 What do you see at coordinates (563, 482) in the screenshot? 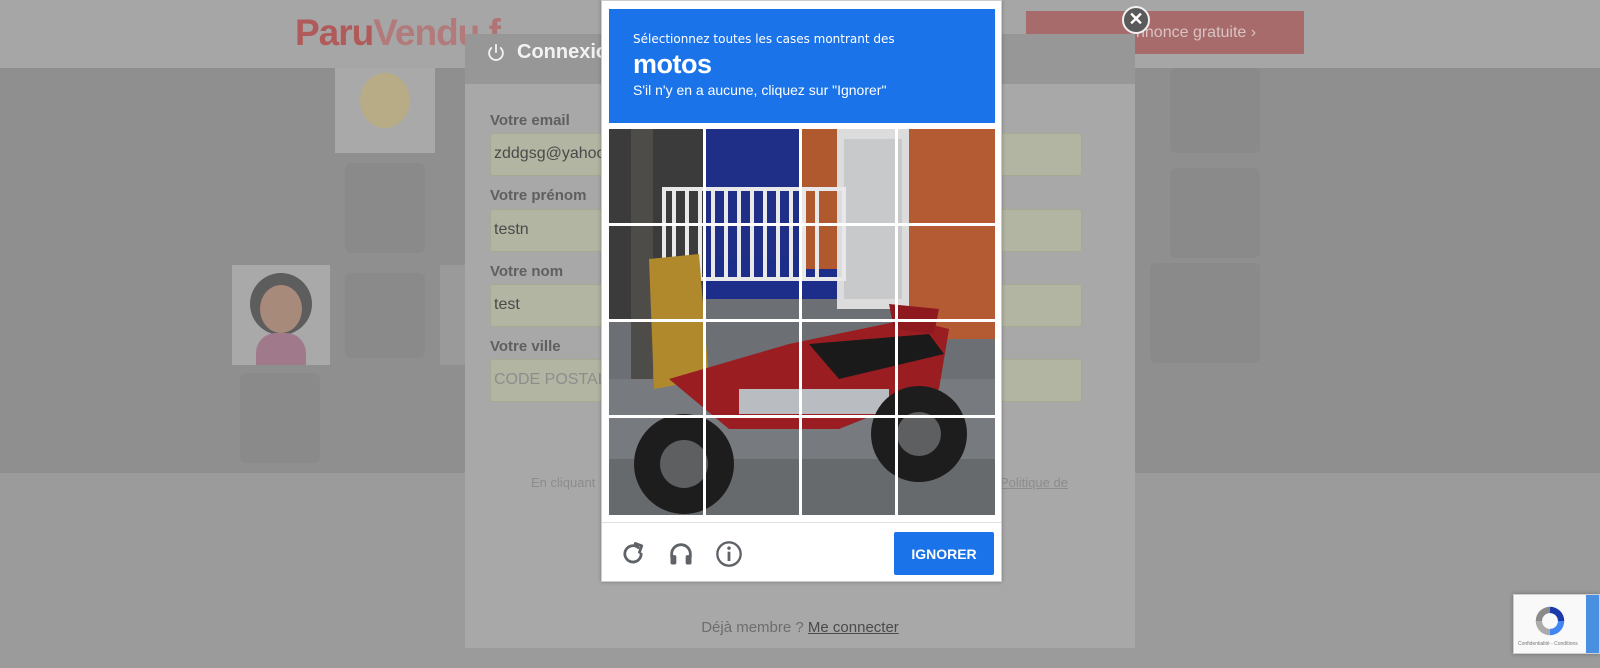
I see `legal-text: En cliquant` at bounding box center [563, 482].